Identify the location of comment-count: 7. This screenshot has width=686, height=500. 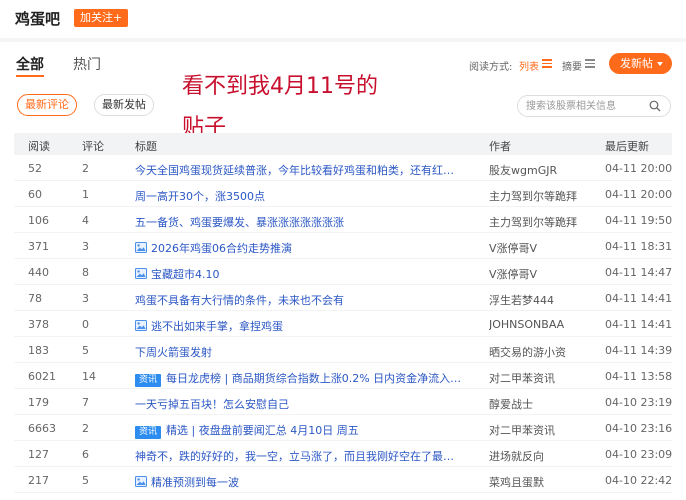
(85, 402).